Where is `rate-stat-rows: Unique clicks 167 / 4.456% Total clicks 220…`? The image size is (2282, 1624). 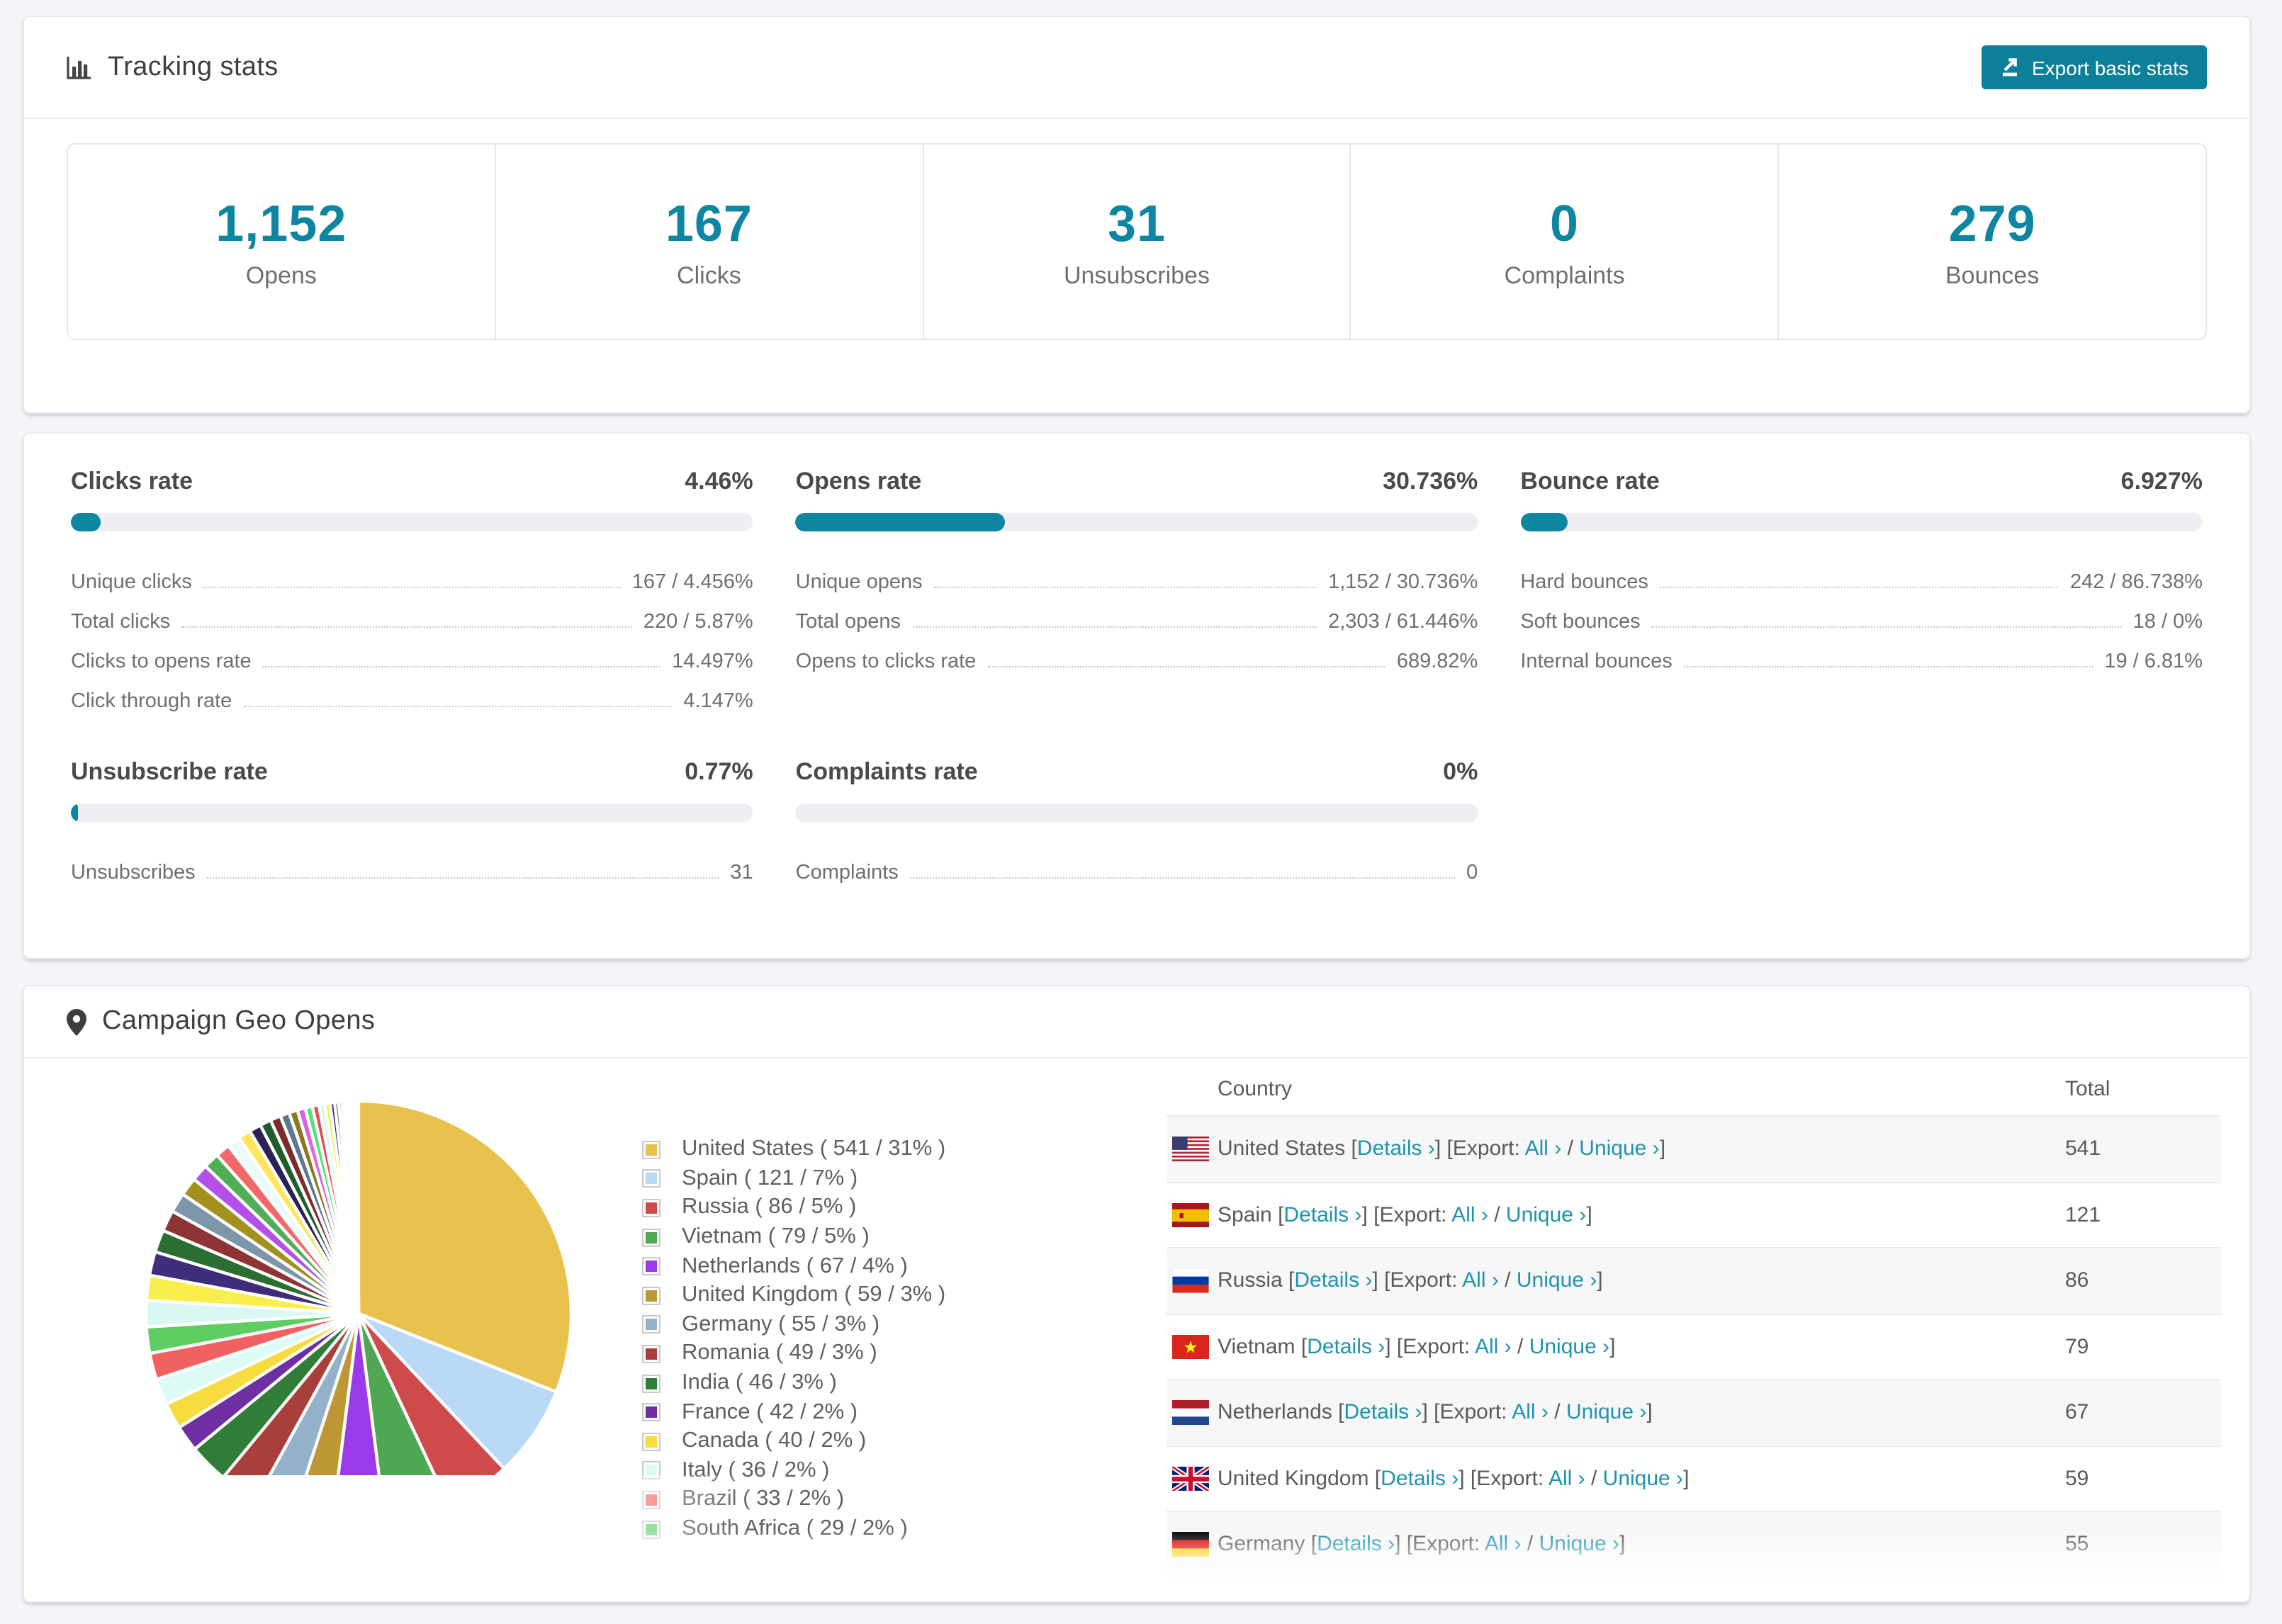 rate-stat-rows: Unique clicks 167 / 4.456% Total clicks 220… is located at coordinates (412, 634).